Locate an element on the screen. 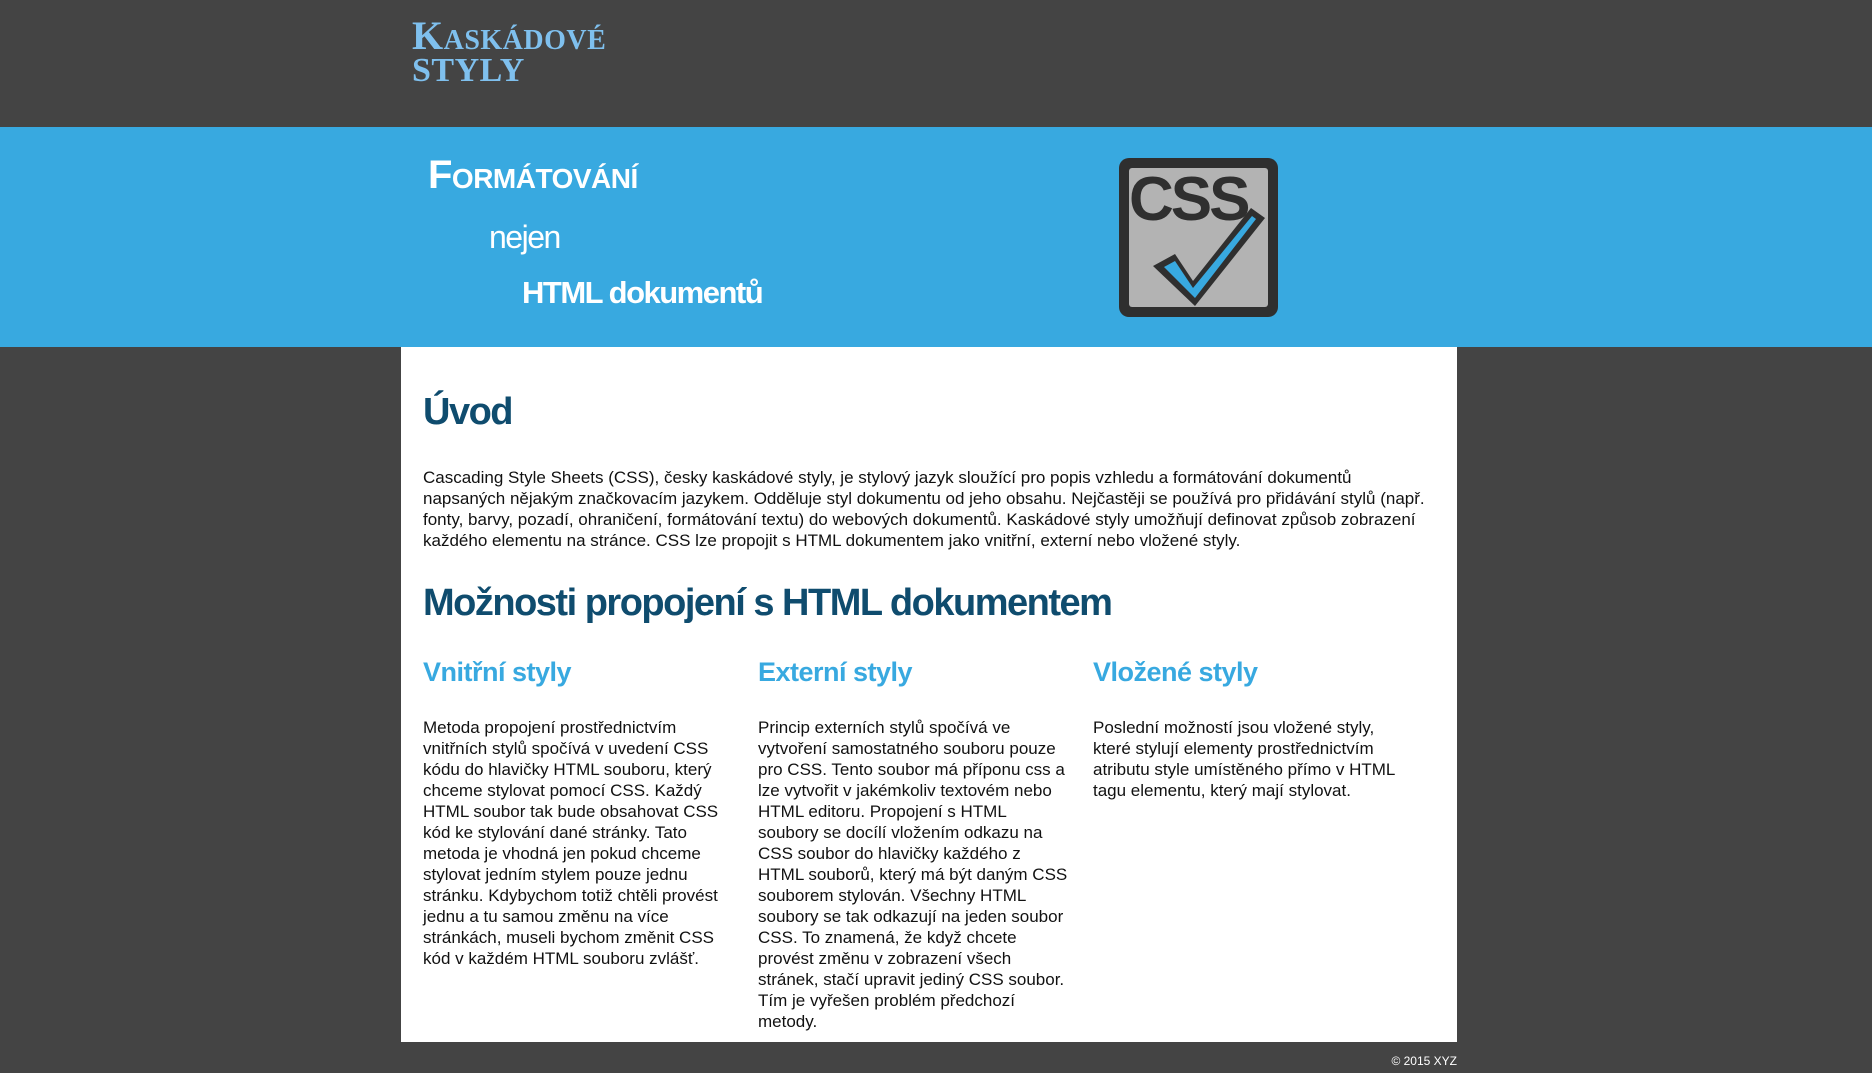 This screenshot has width=1872, height=1073. column-title: Externí styly is located at coordinates (835, 672).